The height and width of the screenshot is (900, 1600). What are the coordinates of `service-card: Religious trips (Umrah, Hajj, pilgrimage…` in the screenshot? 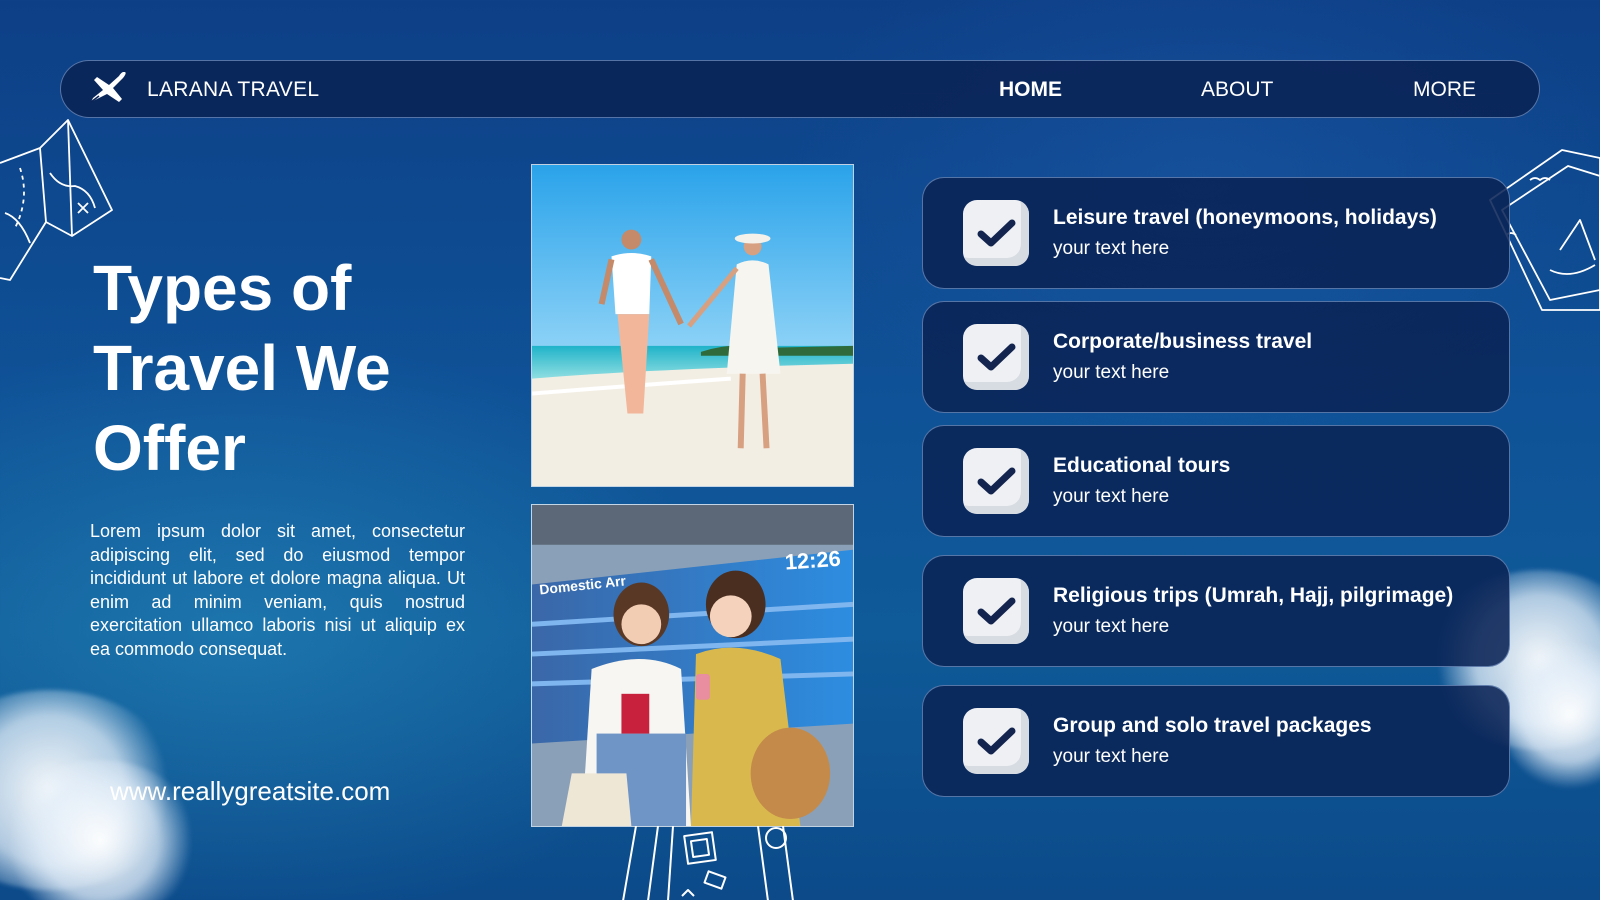 It's located at (1216, 611).